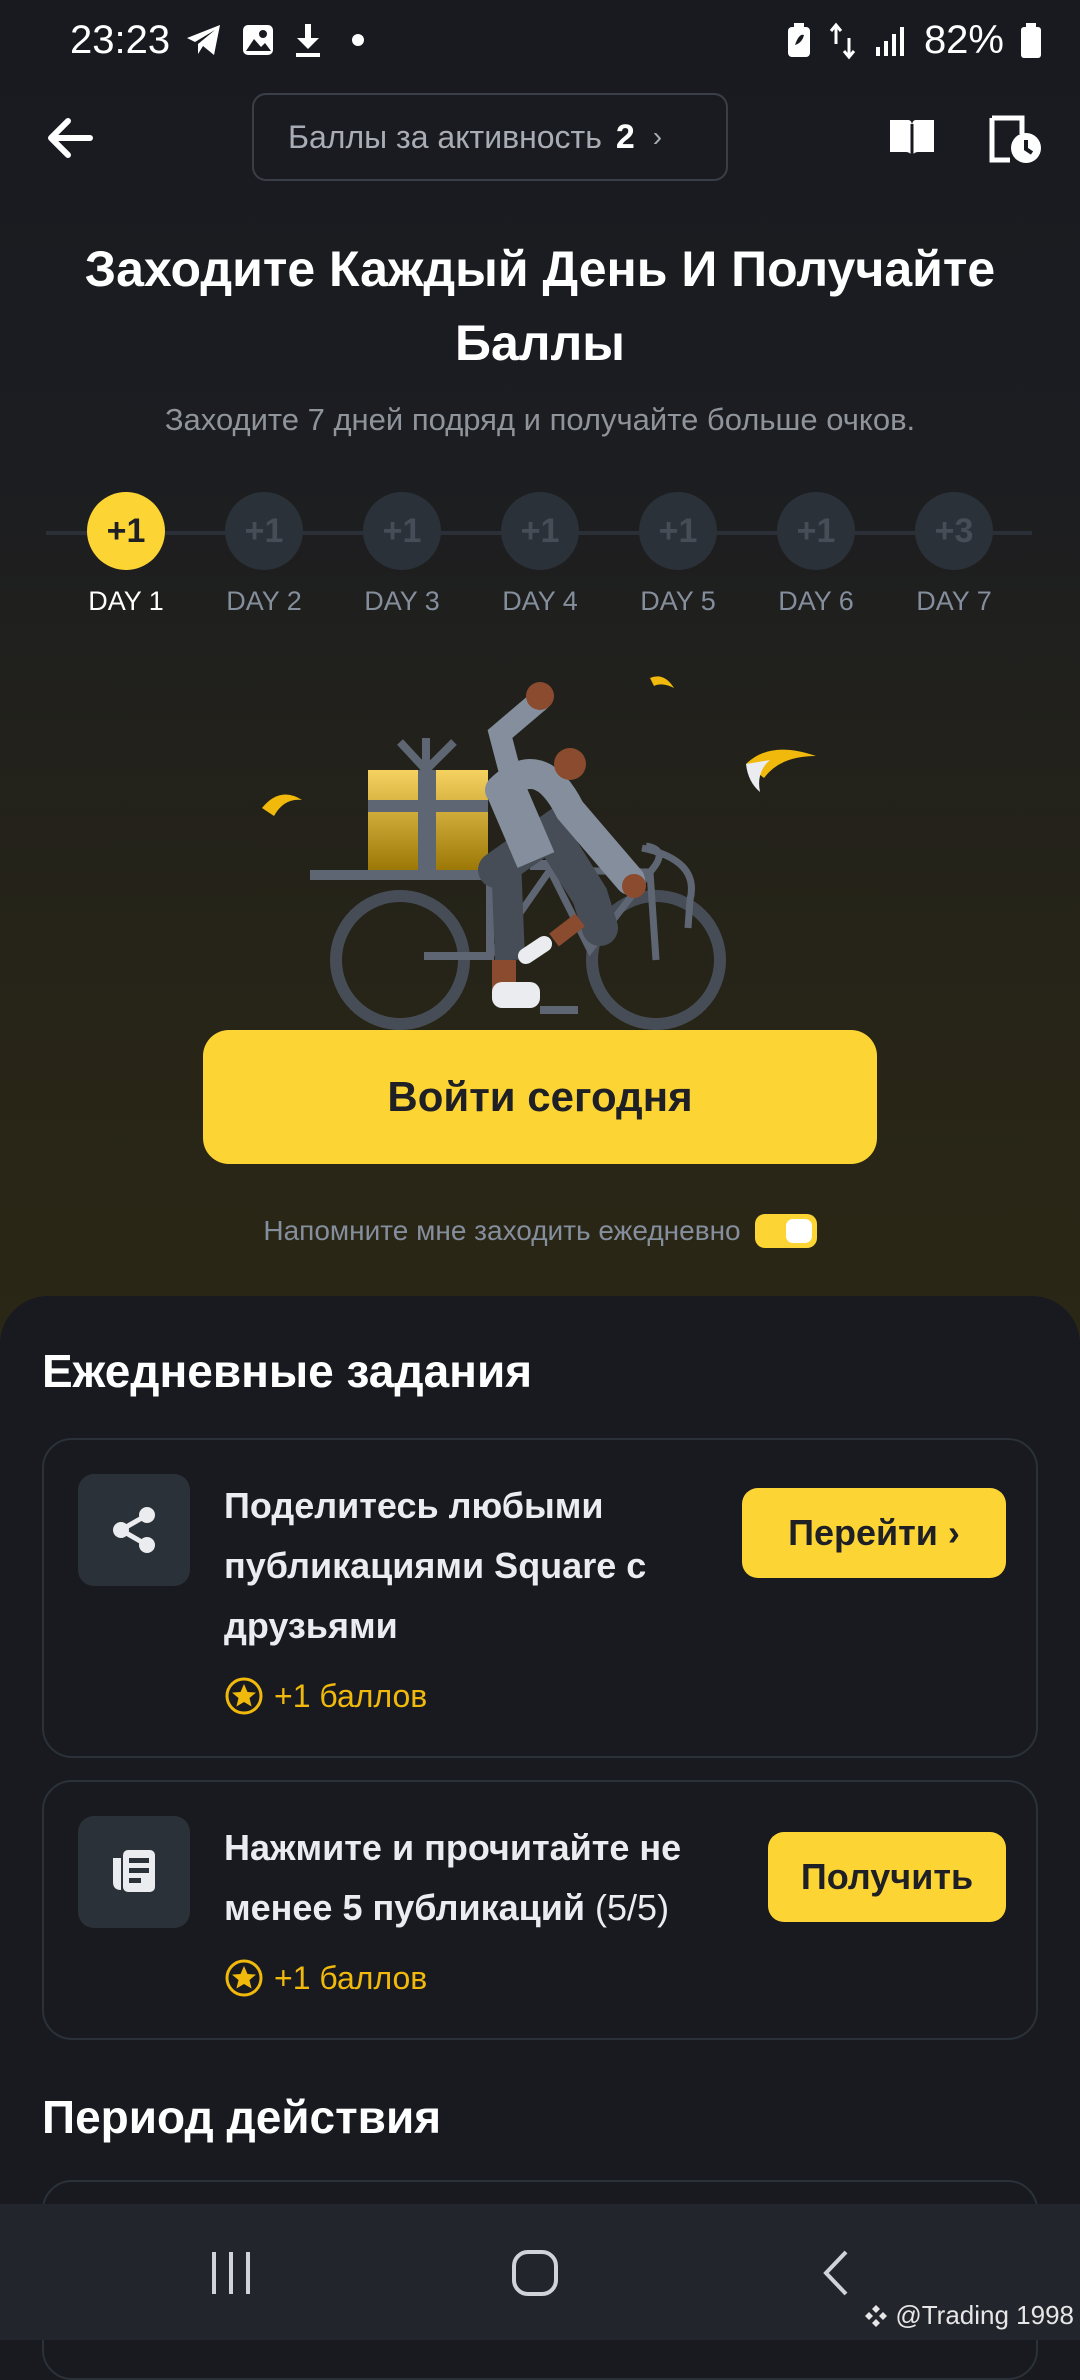 This screenshot has width=1080, height=2380. I want to click on home-icon, so click(535, 2273).